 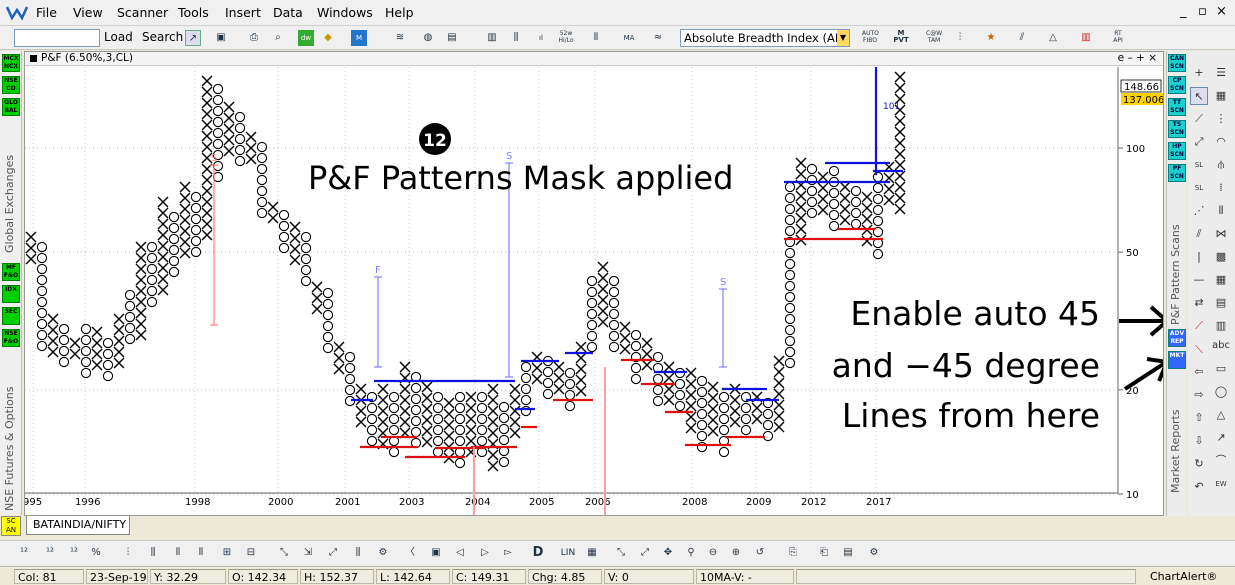 I want to click on ew-sym-icon: EW, so click(x=1221, y=484).